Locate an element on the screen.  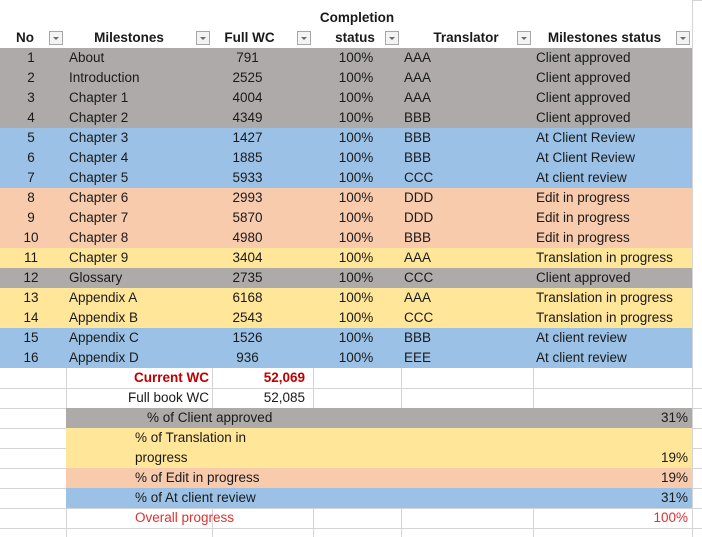
cell-milestone: Chapter 4 is located at coordinates (139, 158).